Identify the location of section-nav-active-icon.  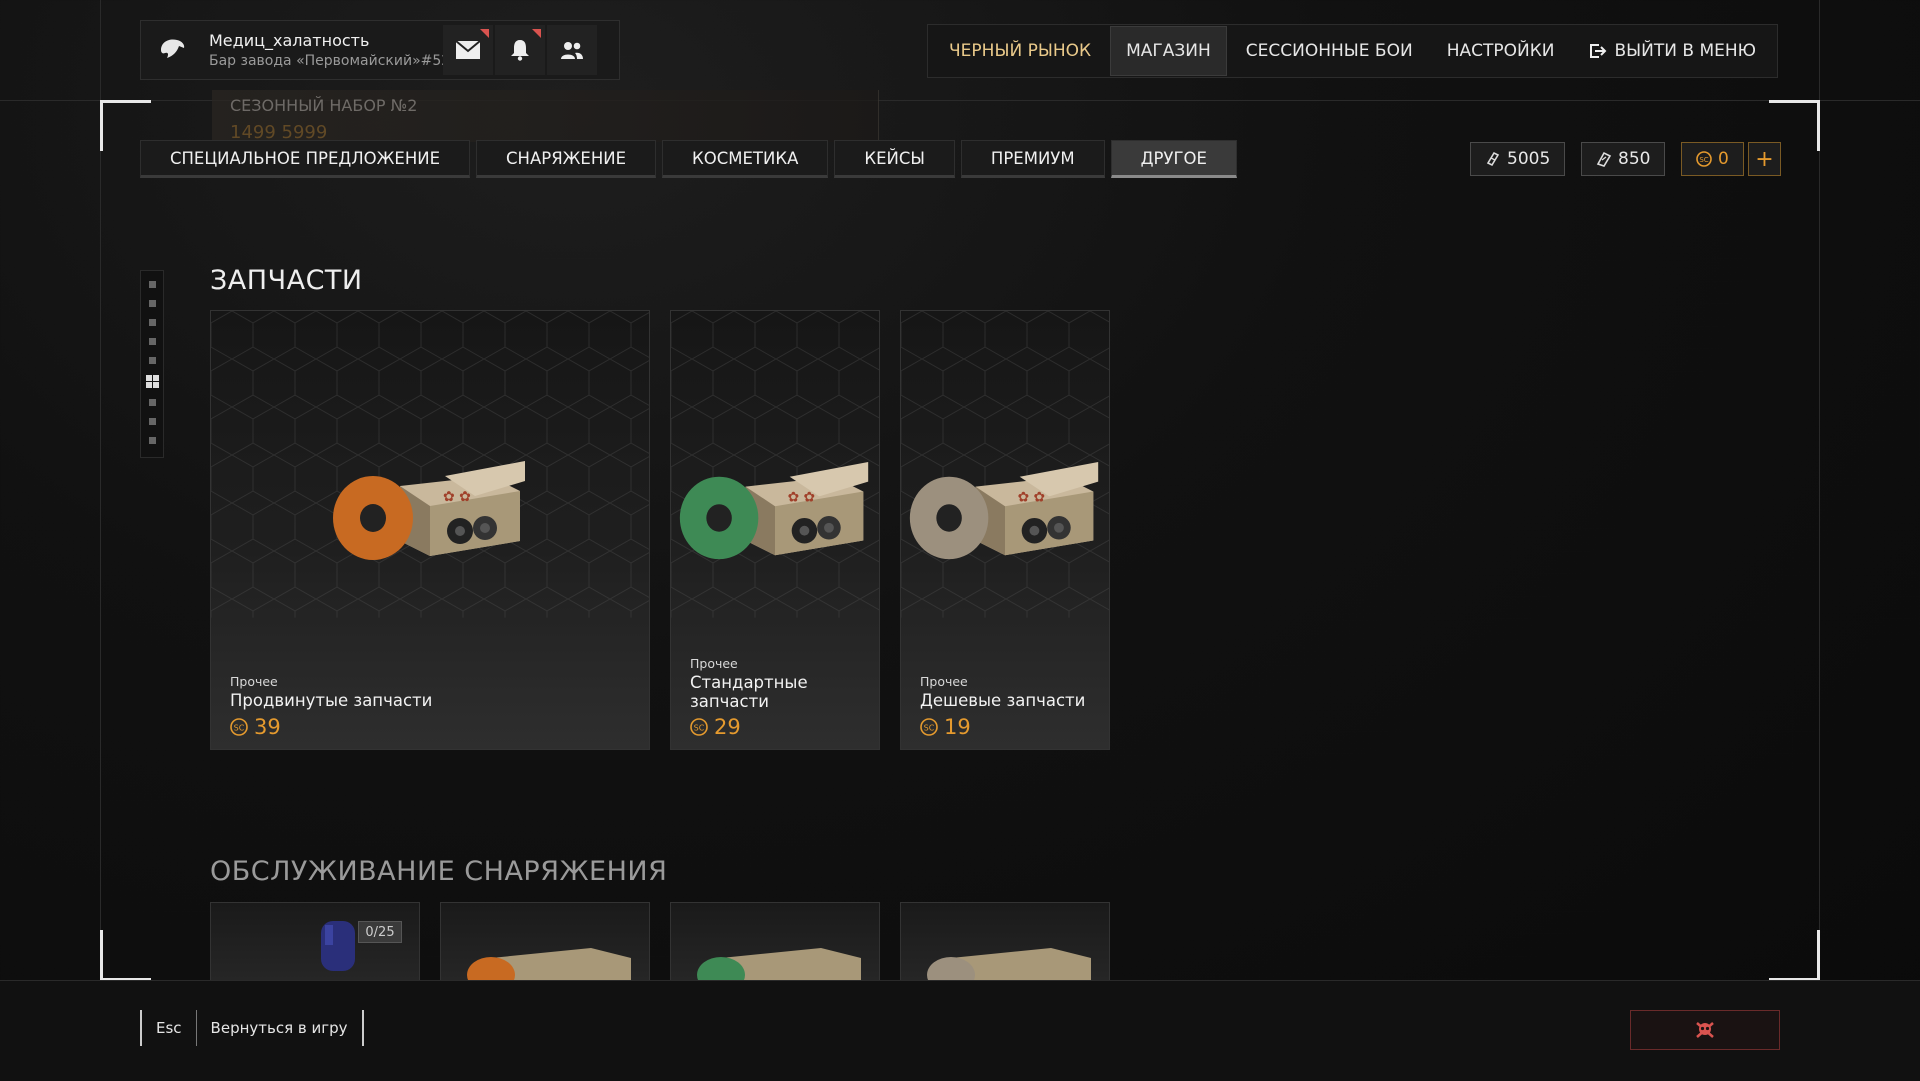
(152, 381).